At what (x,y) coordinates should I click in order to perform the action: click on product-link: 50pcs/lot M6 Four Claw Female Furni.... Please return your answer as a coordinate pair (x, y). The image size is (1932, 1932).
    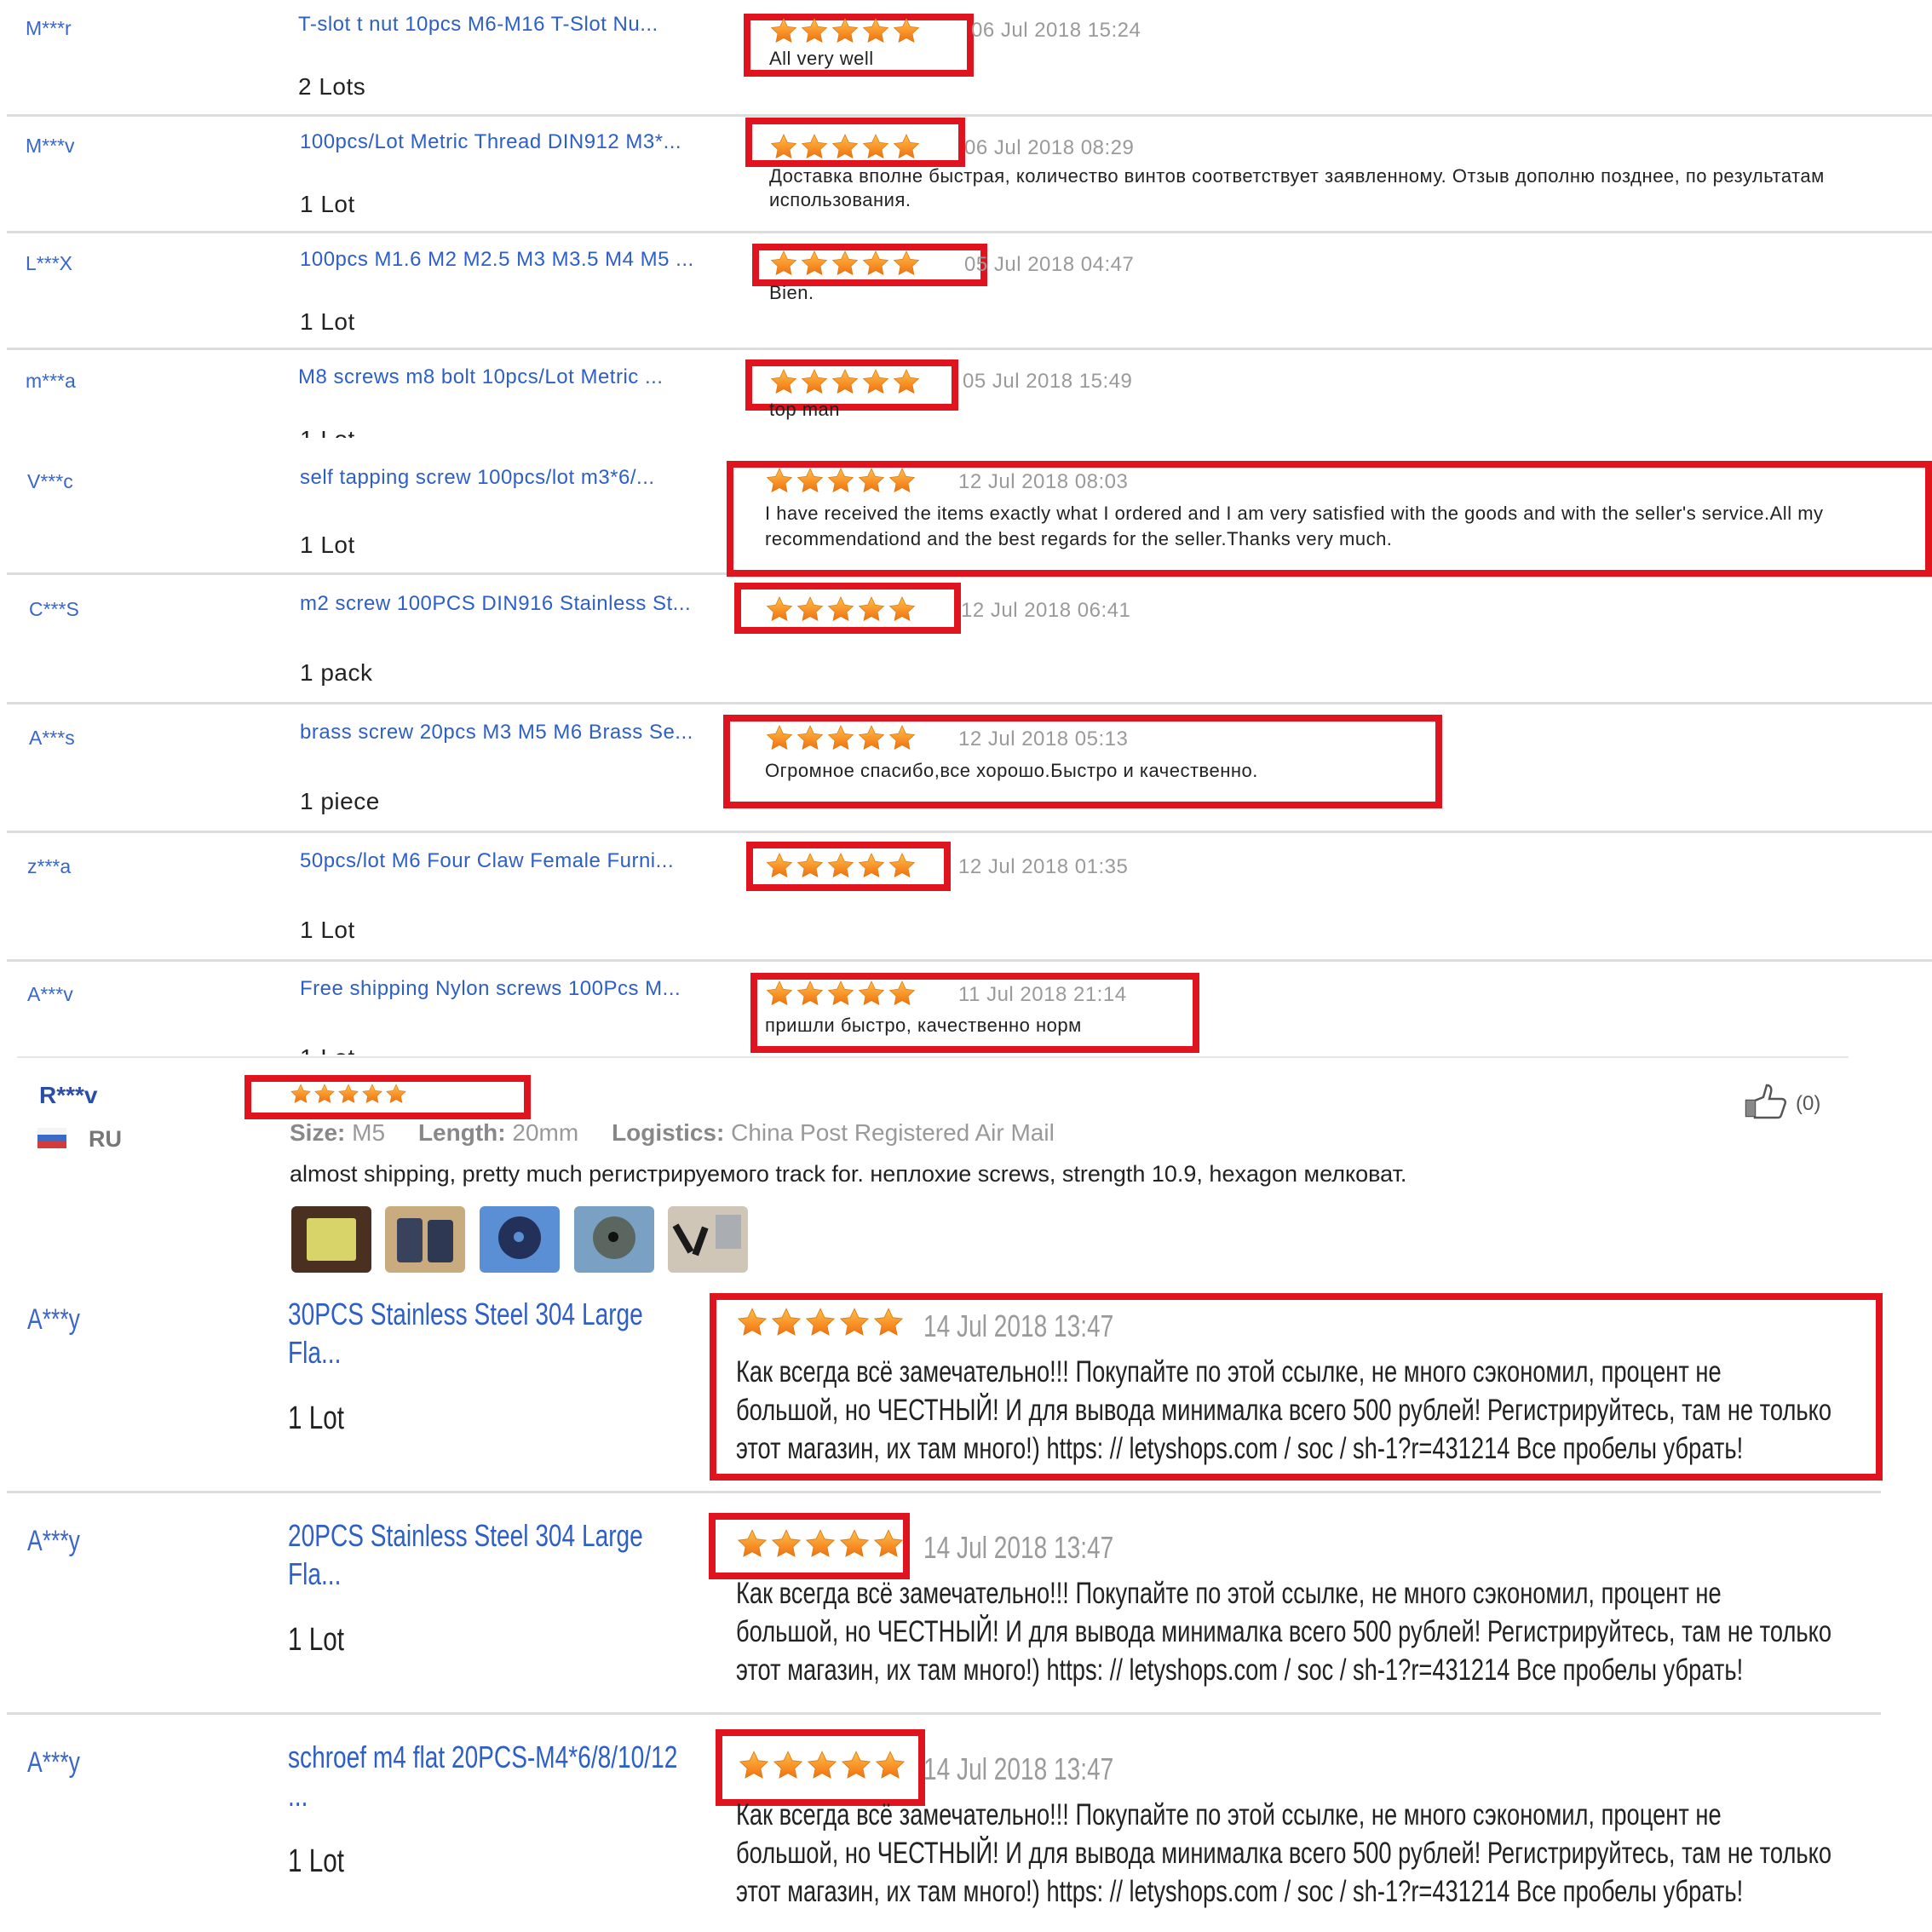
    Looking at the image, I should click on (496, 861).